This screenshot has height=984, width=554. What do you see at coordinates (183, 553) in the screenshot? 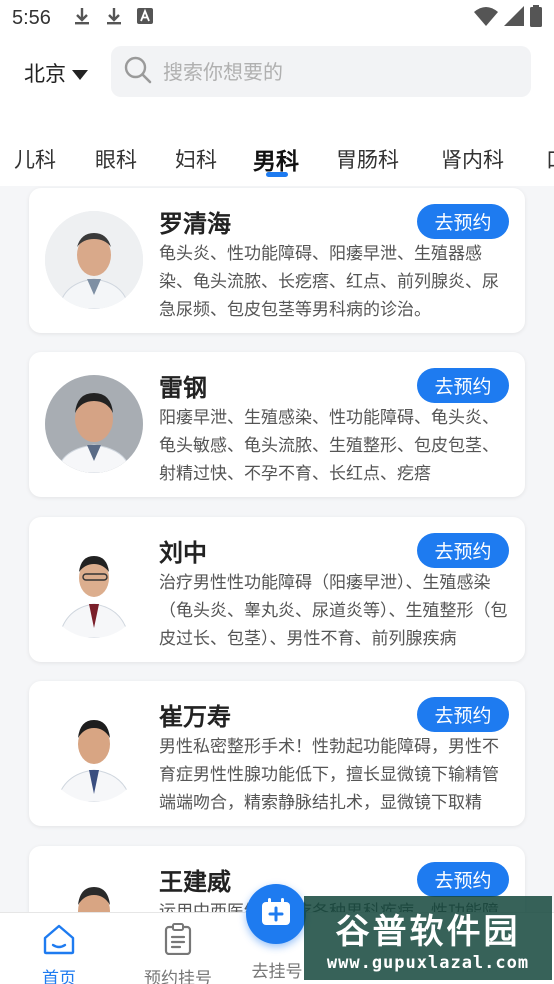
I see `doctor-name: 刘中` at bounding box center [183, 553].